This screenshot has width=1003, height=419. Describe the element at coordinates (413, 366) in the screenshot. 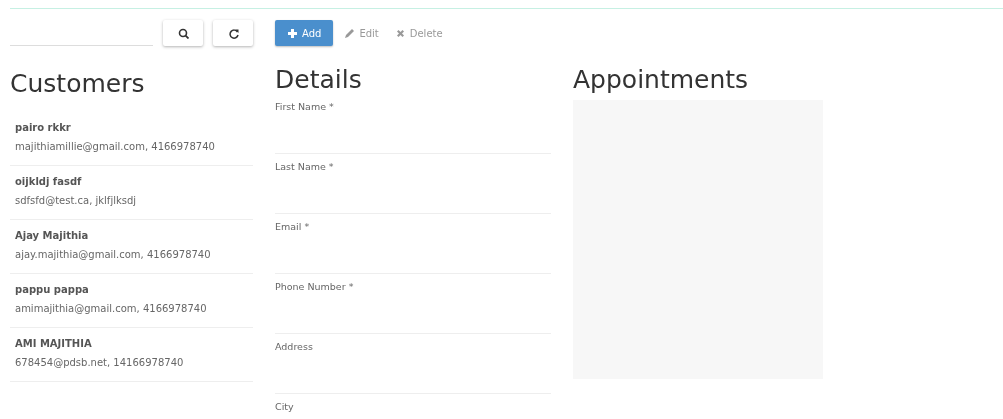

I see `input-field: Address` at that location.